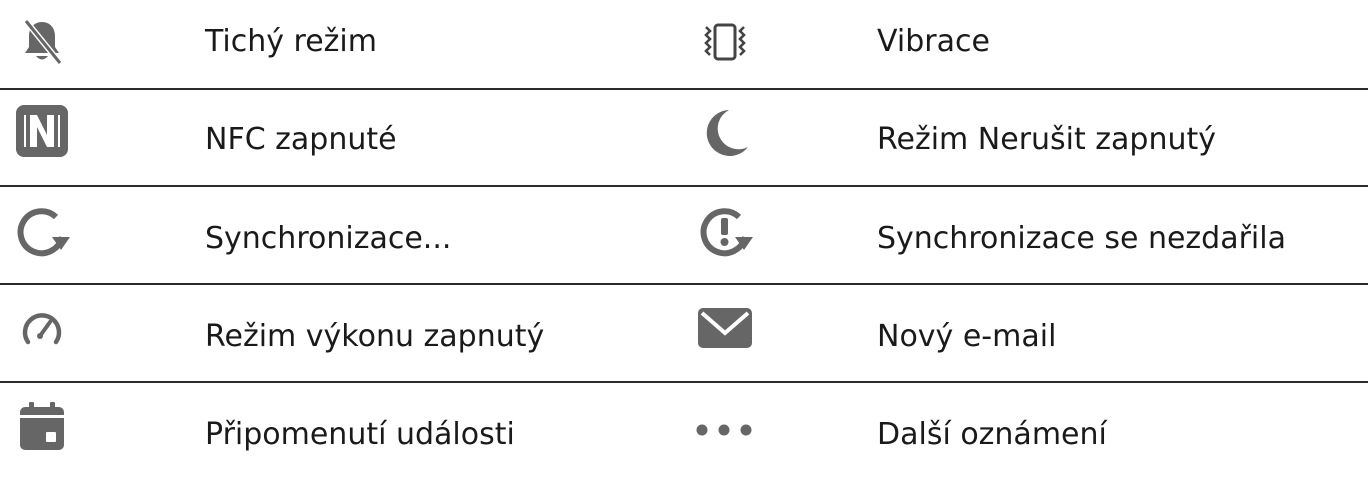 Image resolution: width=1368 pixels, height=478 pixels. Describe the element at coordinates (291, 41) in the screenshot. I see `row-label-left: Tichý režim` at that location.